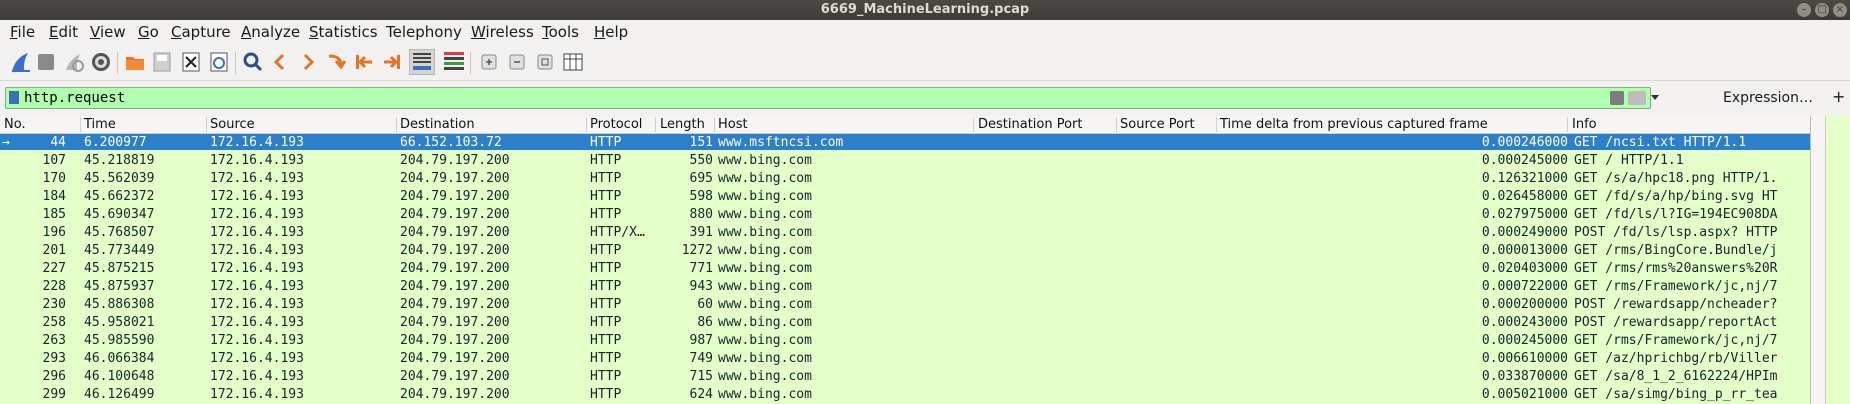 The height and width of the screenshot is (404, 1850). Describe the element at coordinates (101, 62) in the screenshot. I see `options-gear-icon` at that location.